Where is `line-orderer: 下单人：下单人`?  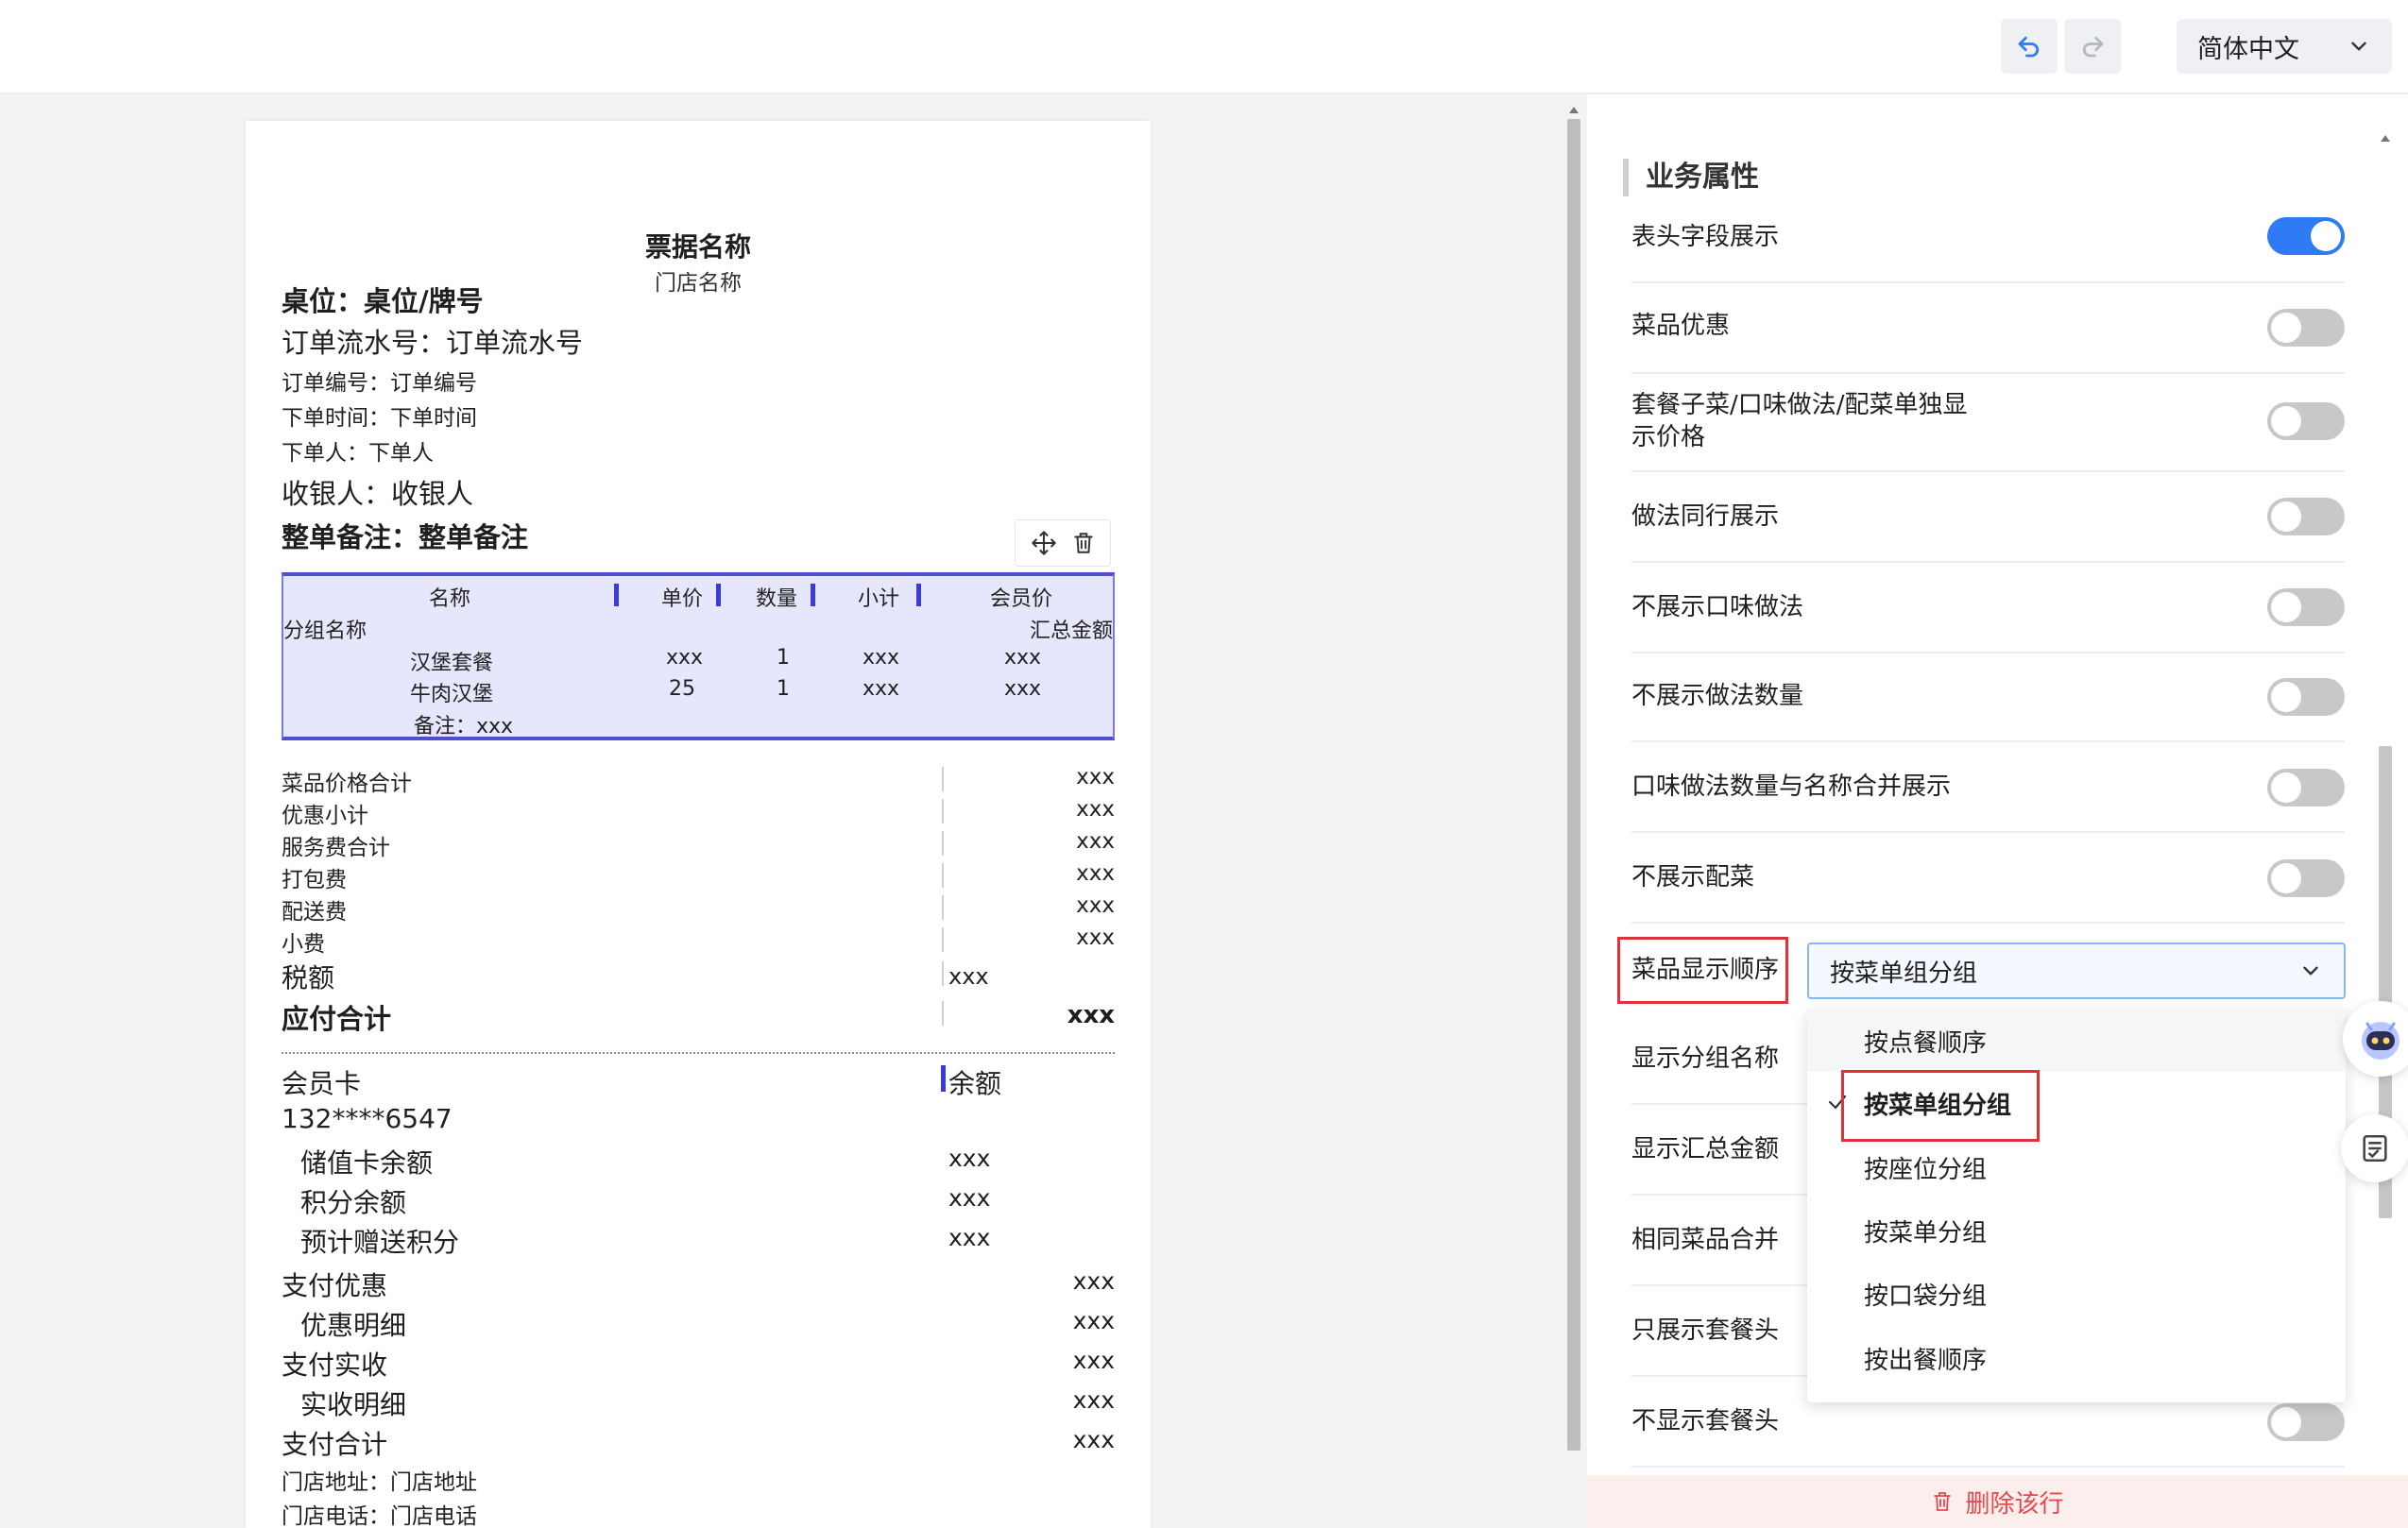
line-orderer: 下单人：下单人 is located at coordinates (358, 453).